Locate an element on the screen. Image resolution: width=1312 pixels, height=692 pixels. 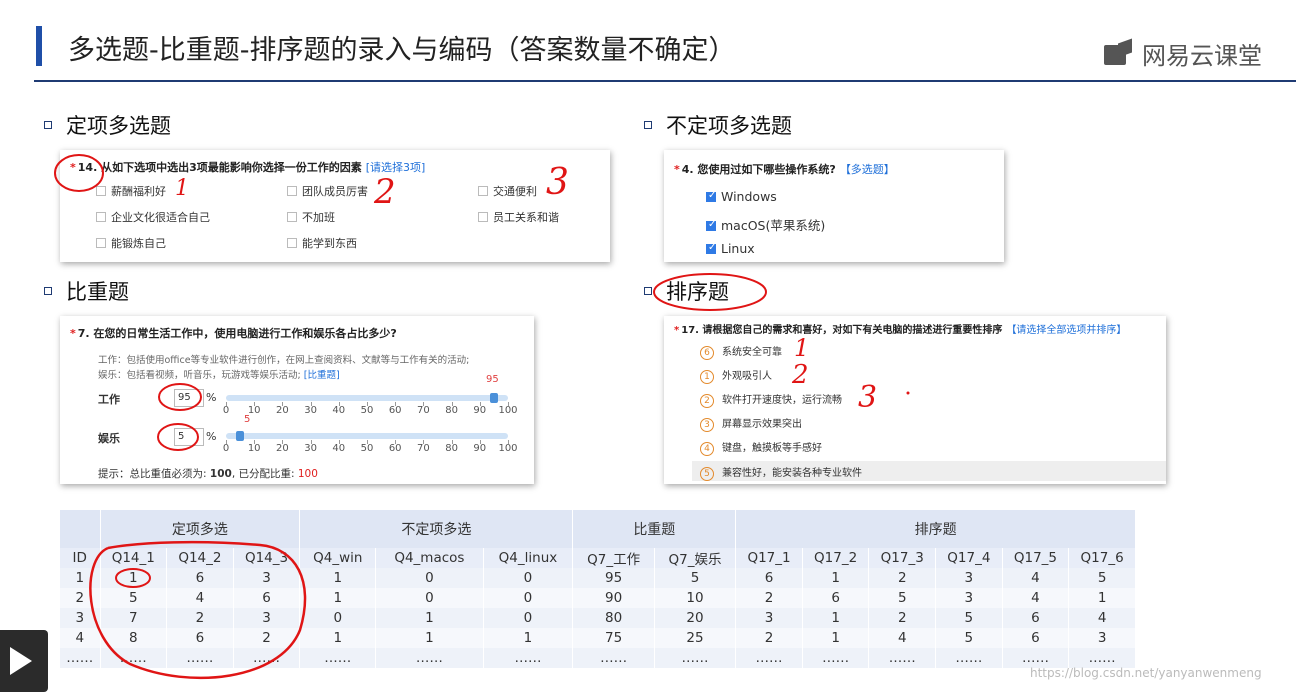
q14-option: 交通便利 is located at coordinates (507, 191).